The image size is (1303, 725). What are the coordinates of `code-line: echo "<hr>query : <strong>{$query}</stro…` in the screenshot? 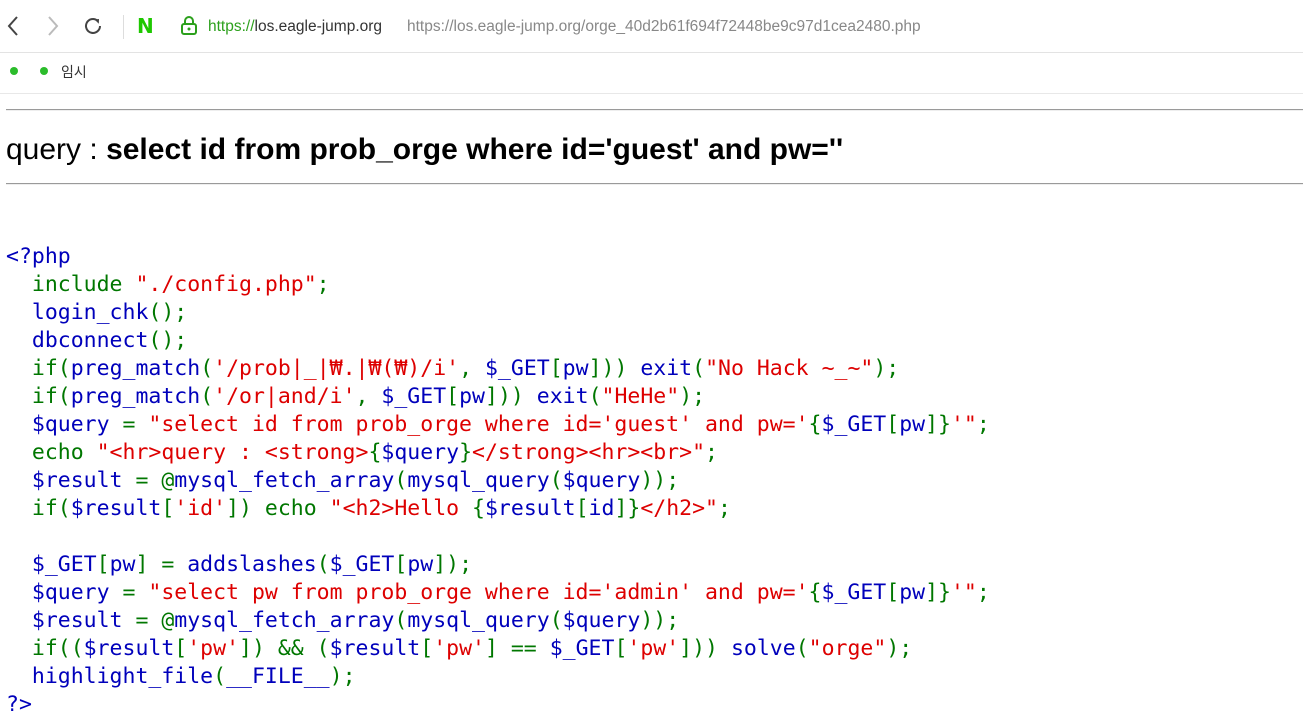 It's located at (498, 453).